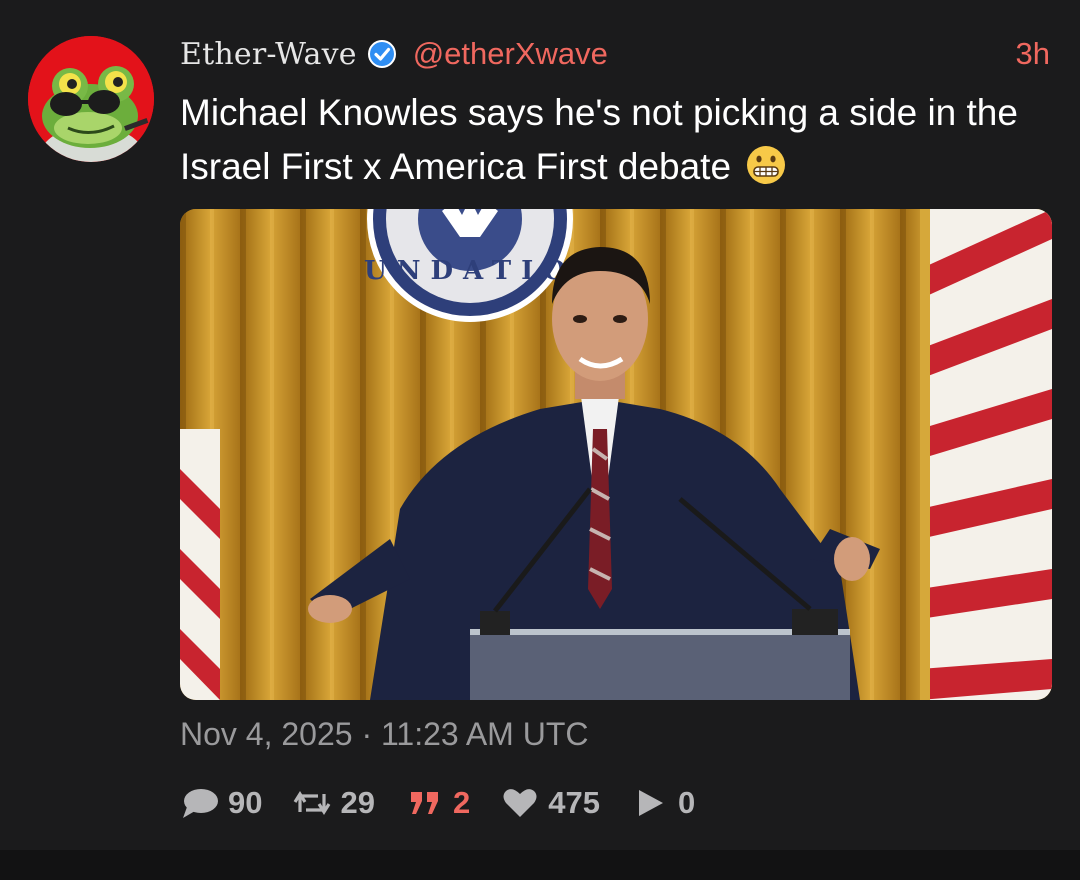 This screenshot has width=1080, height=880. I want to click on quote-count: 2, so click(461, 802).